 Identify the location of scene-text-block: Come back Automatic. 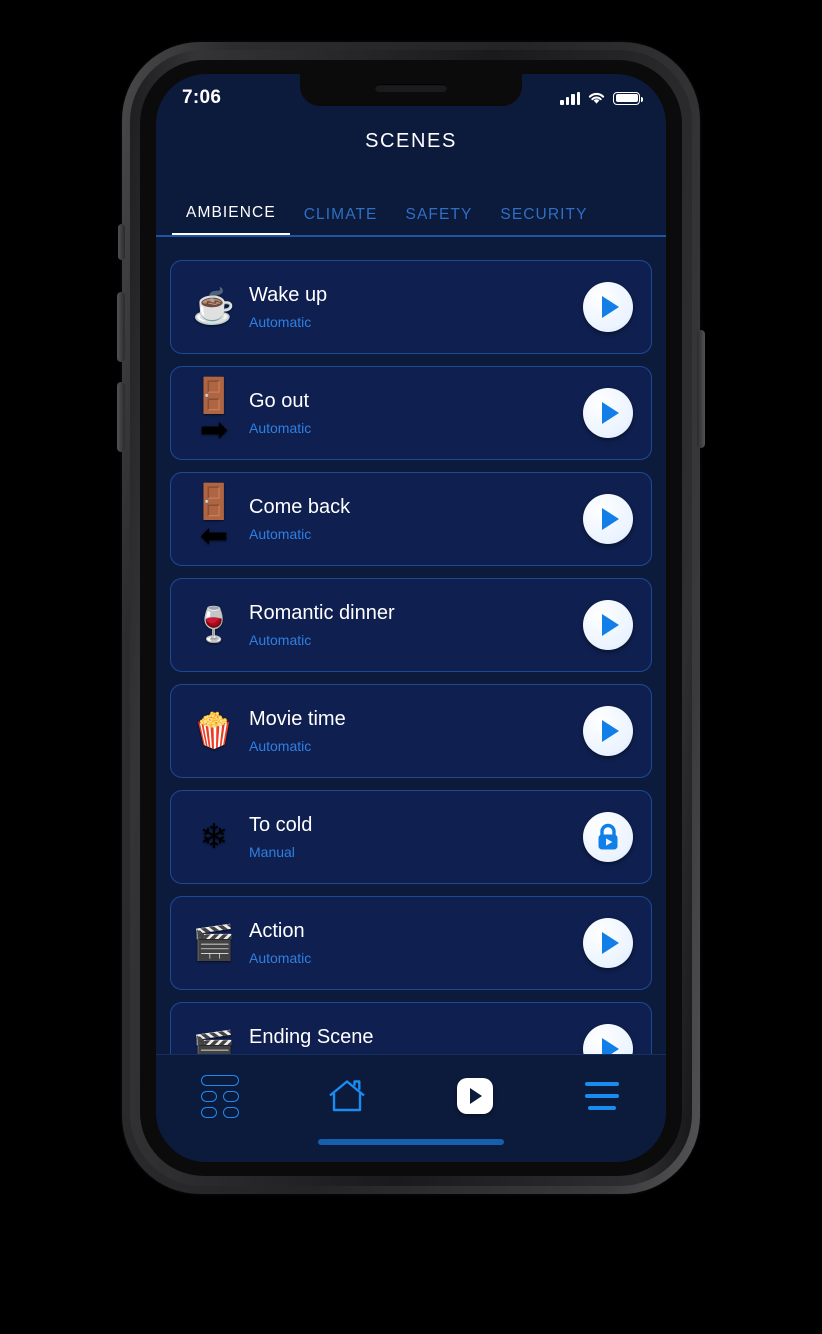
(413, 519).